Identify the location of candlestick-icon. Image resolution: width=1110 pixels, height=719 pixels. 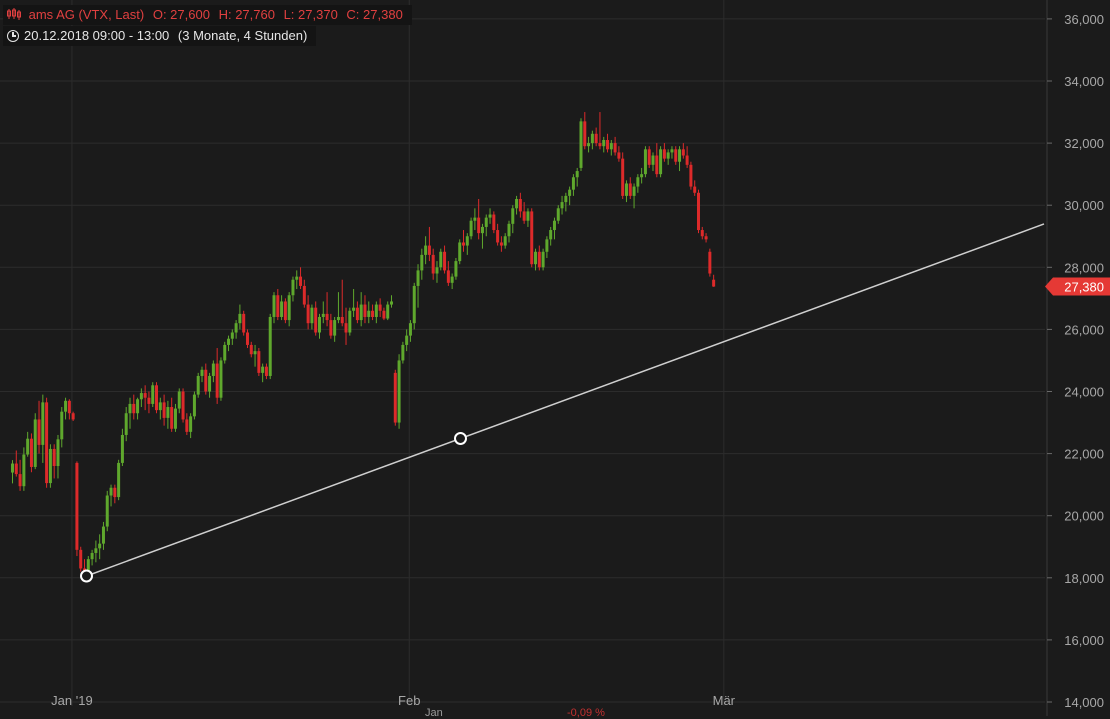
(14, 14).